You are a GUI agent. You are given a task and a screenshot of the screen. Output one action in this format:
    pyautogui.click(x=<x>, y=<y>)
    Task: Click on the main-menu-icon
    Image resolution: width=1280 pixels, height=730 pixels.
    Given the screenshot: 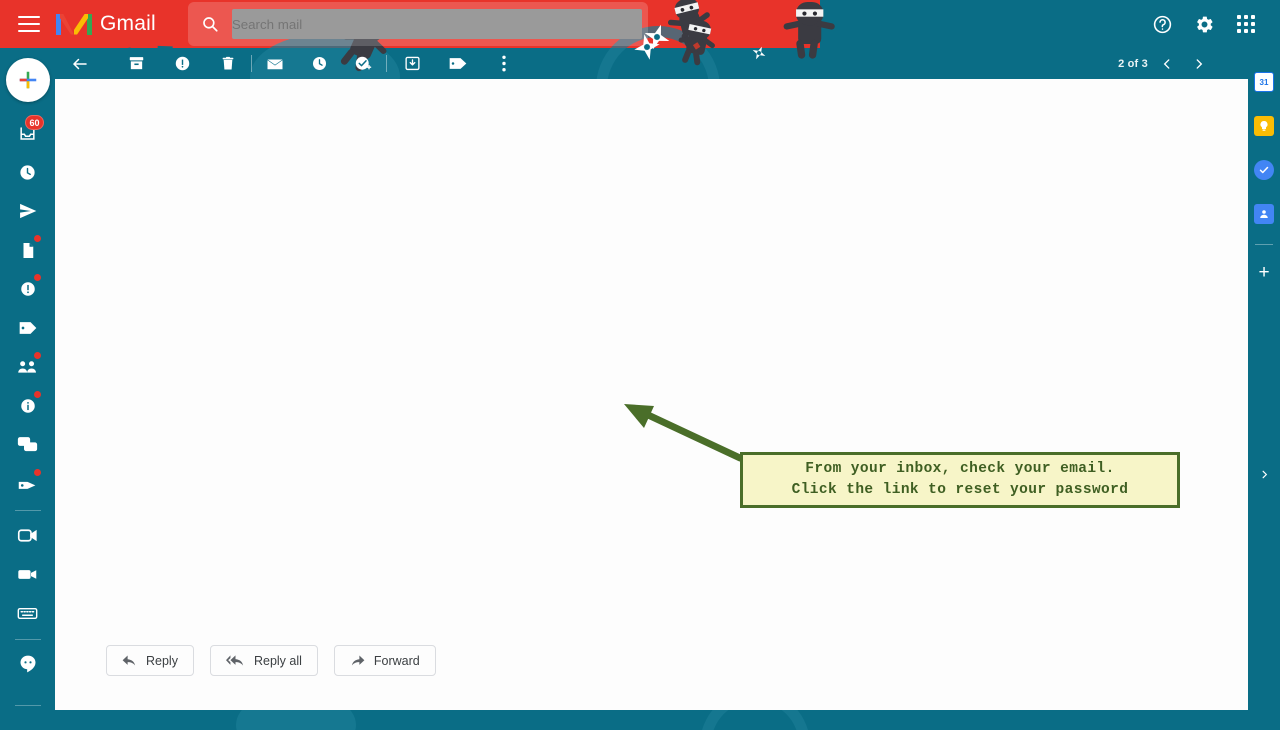 What is the action you would take?
    pyautogui.click(x=29, y=24)
    